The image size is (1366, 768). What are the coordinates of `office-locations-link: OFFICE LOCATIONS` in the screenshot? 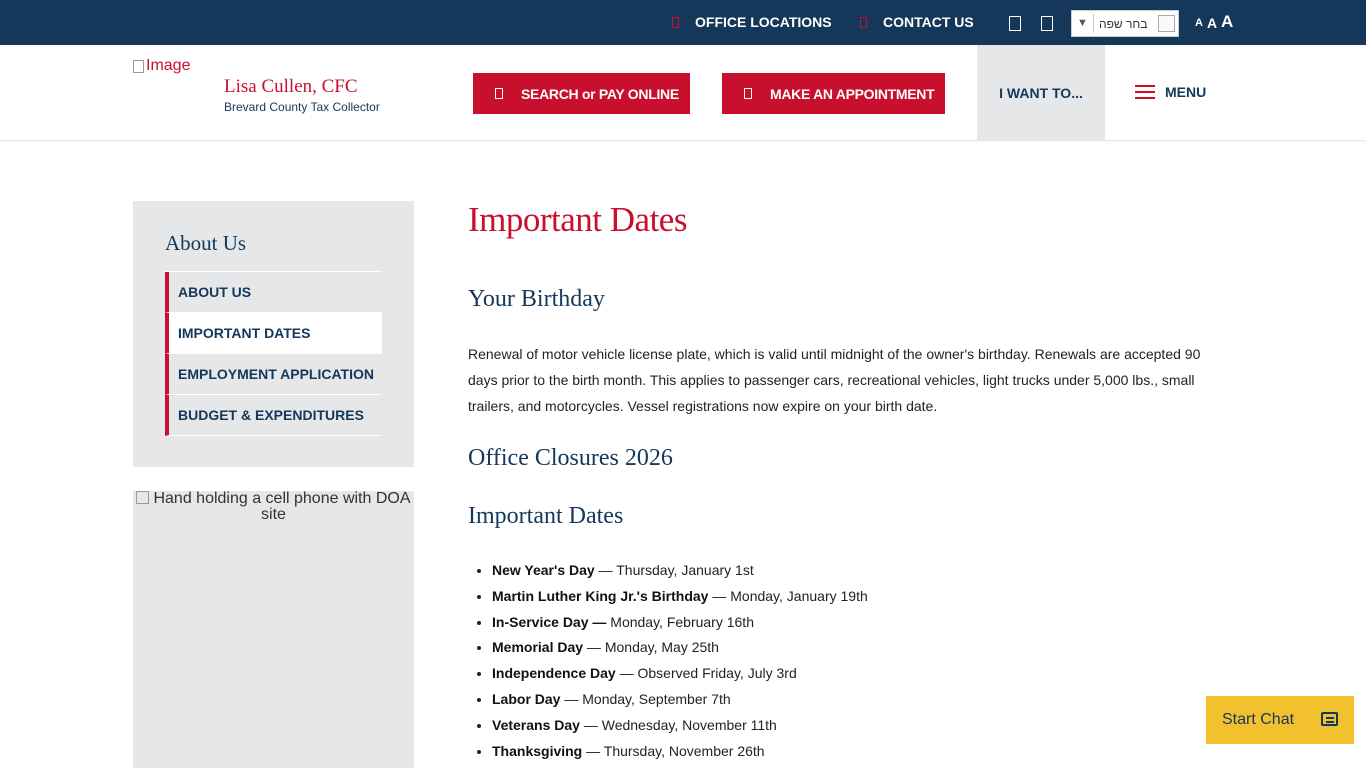 It's located at (752, 22).